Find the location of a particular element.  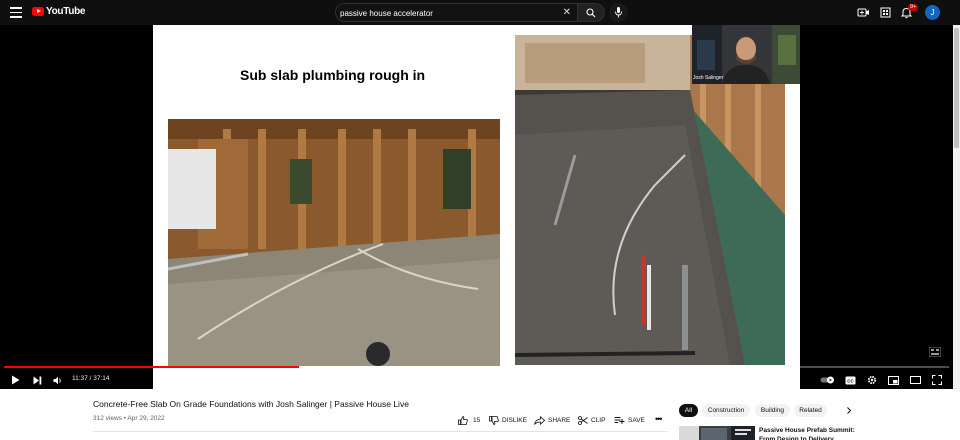

autoplay-toggle-icon is located at coordinates (827, 380).